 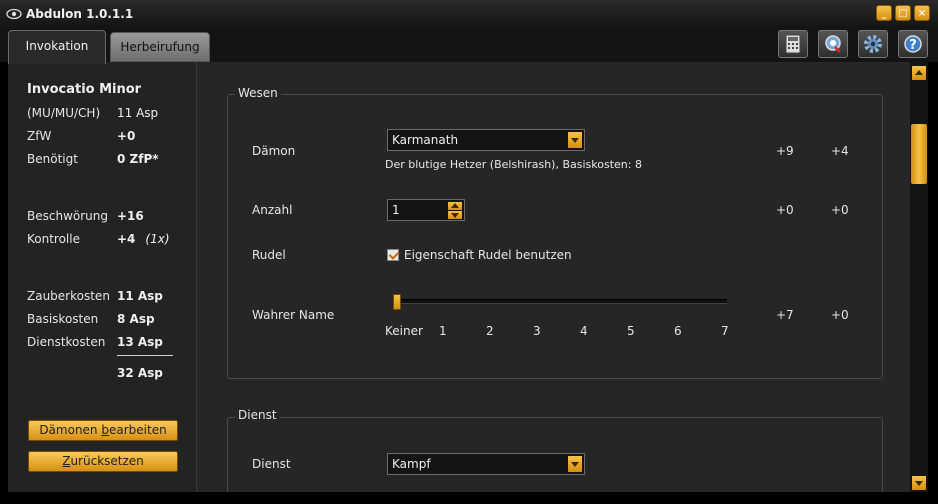 What do you see at coordinates (840, 315) in the screenshot?
I see `wahrer-name-mod-2: +0` at bounding box center [840, 315].